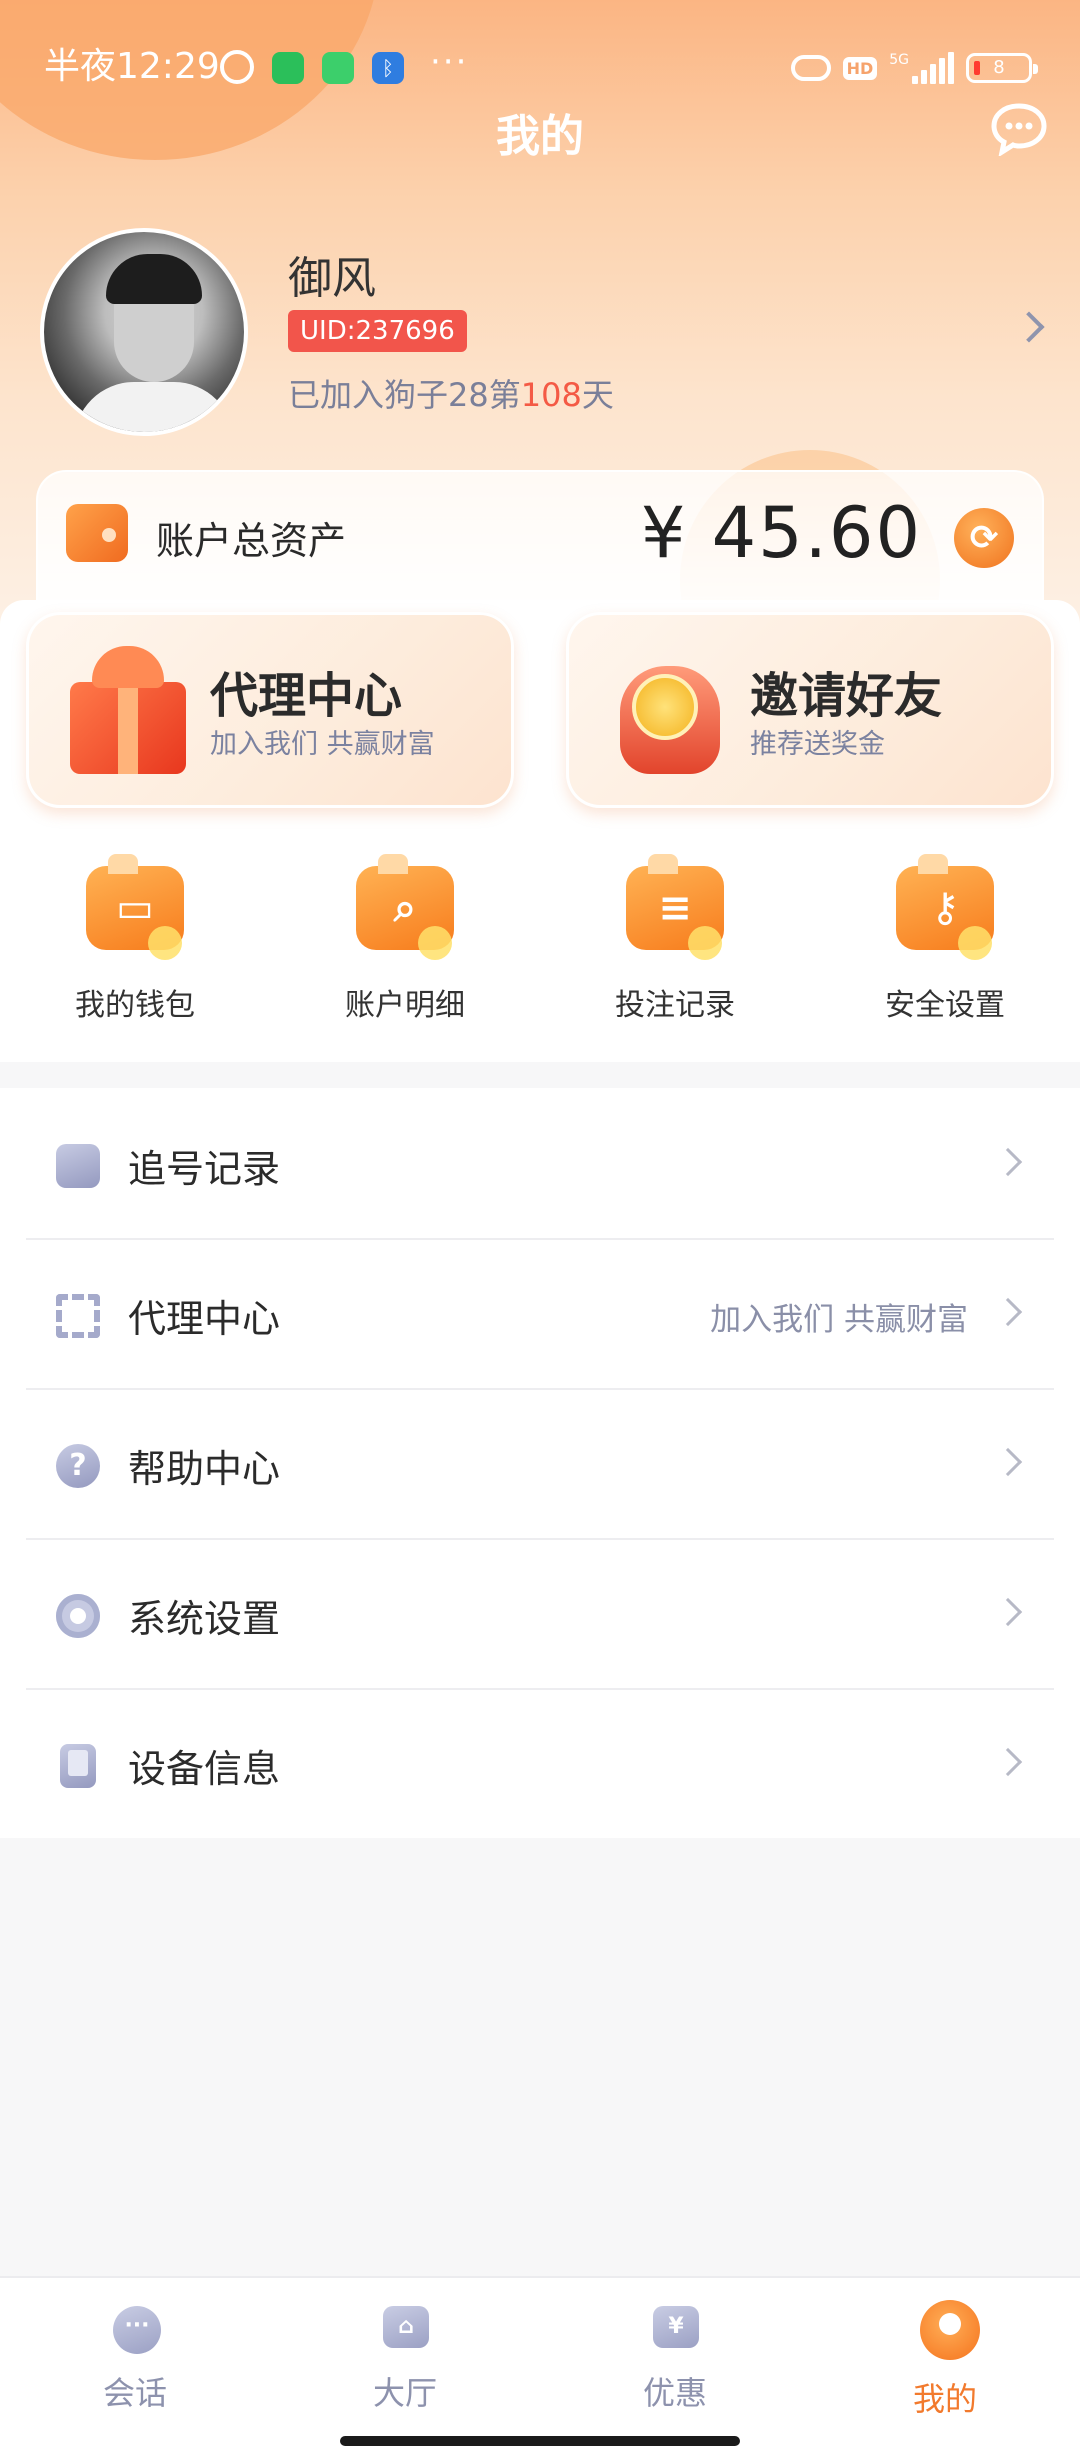 The height and width of the screenshot is (2460, 1080). Describe the element at coordinates (540, 1163) in the screenshot. I see `menu-item-chase-records: 追号记录` at that location.